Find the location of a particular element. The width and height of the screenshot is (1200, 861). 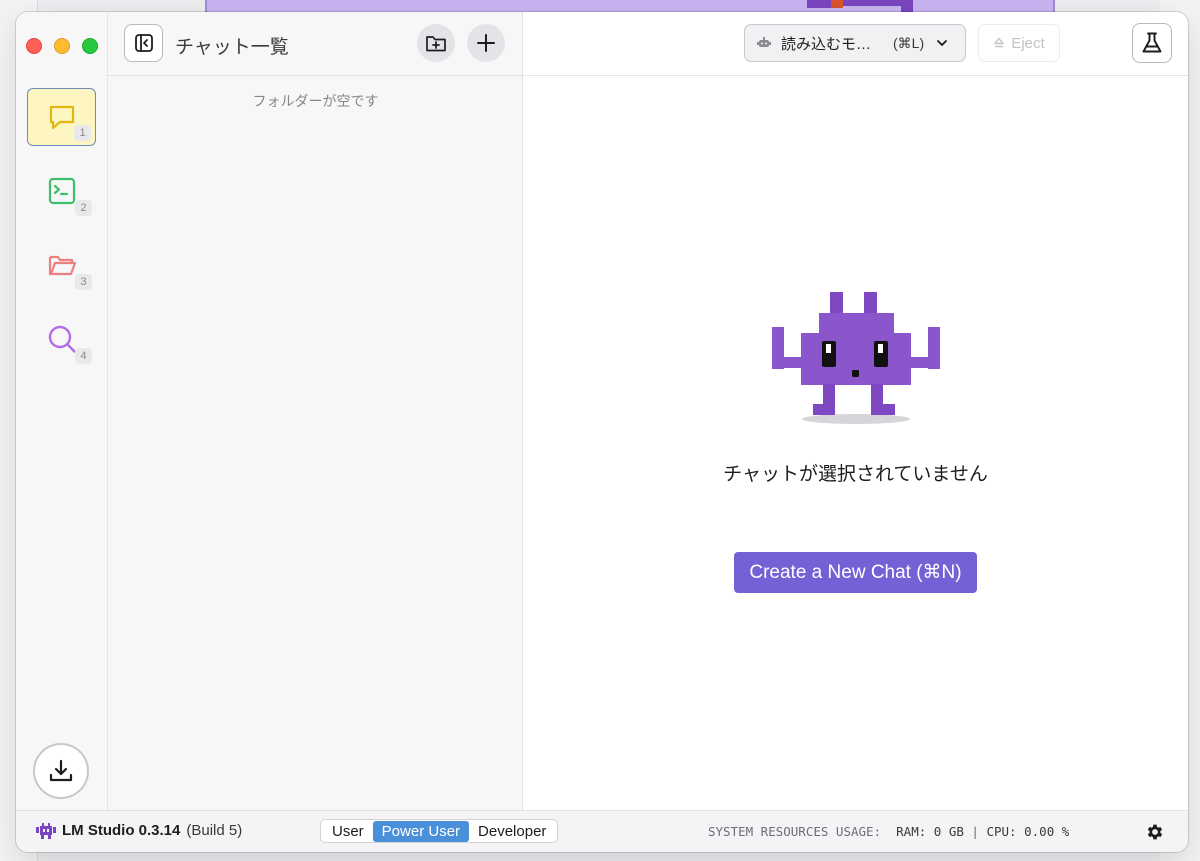

settings-button is located at coordinates (1155, 832).